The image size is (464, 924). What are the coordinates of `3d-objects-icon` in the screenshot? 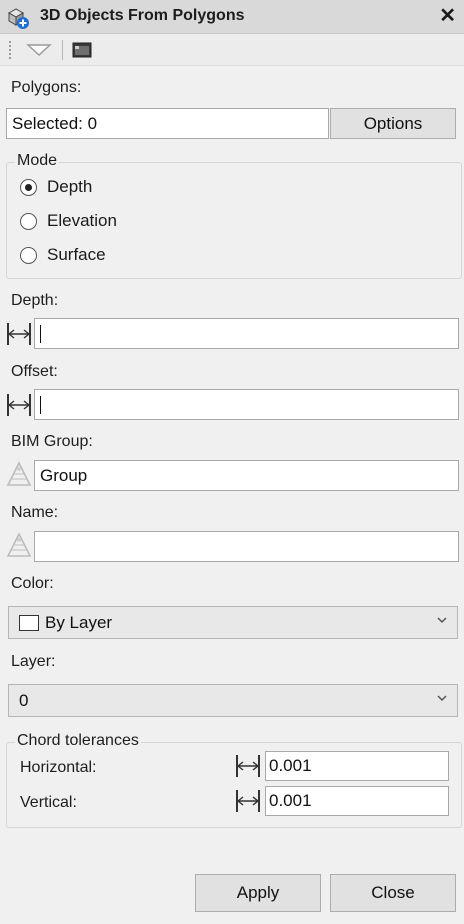 It's located at (18, 18).